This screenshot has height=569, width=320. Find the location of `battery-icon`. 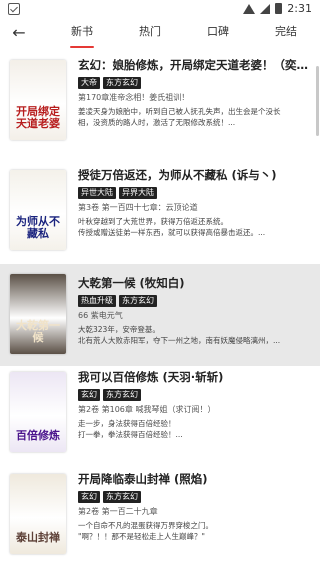

battery-icon is located at coordinates (279, 8).